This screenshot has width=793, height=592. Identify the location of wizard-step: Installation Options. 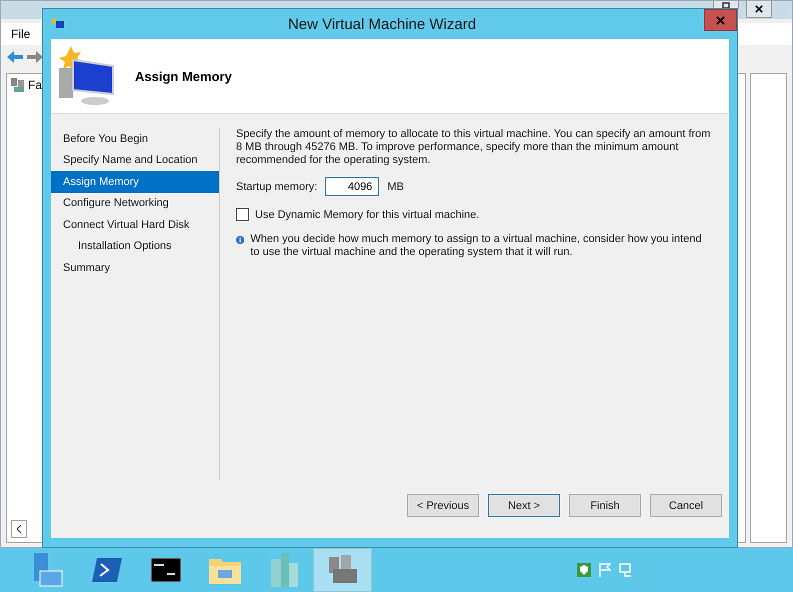
(135, 246).